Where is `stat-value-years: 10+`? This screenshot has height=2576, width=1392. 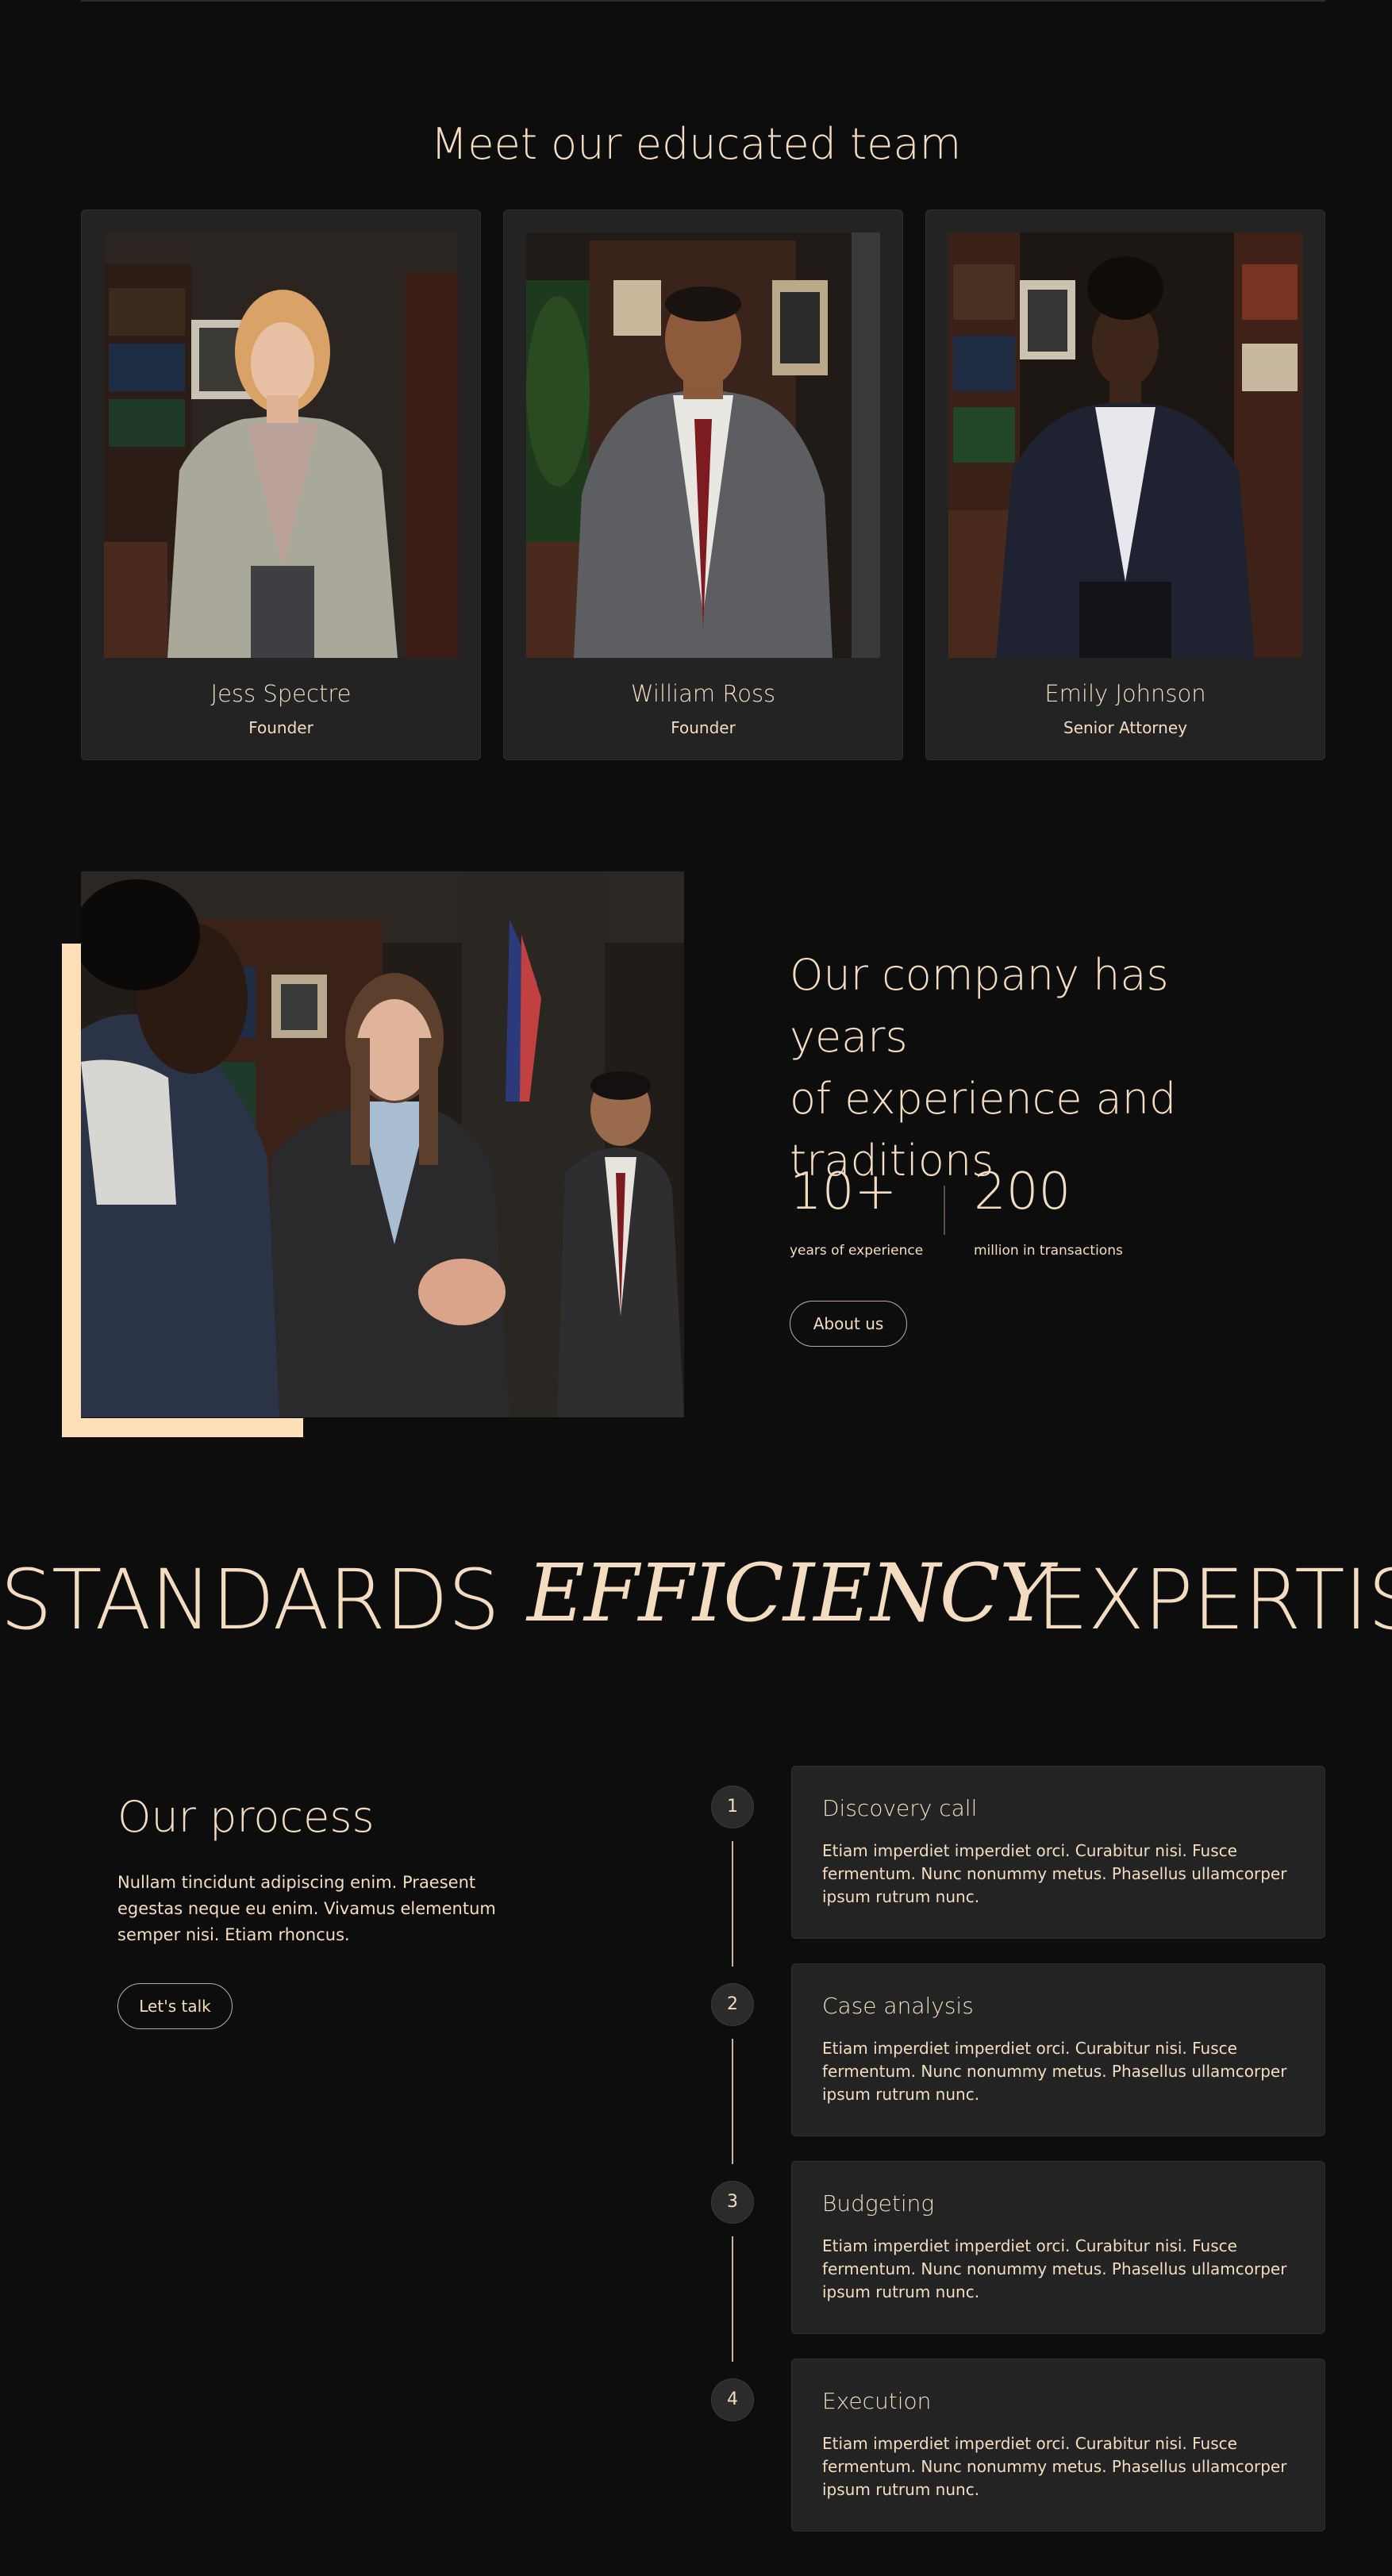 stat-value-years: 10+ is located at coordinates (844, 1192).